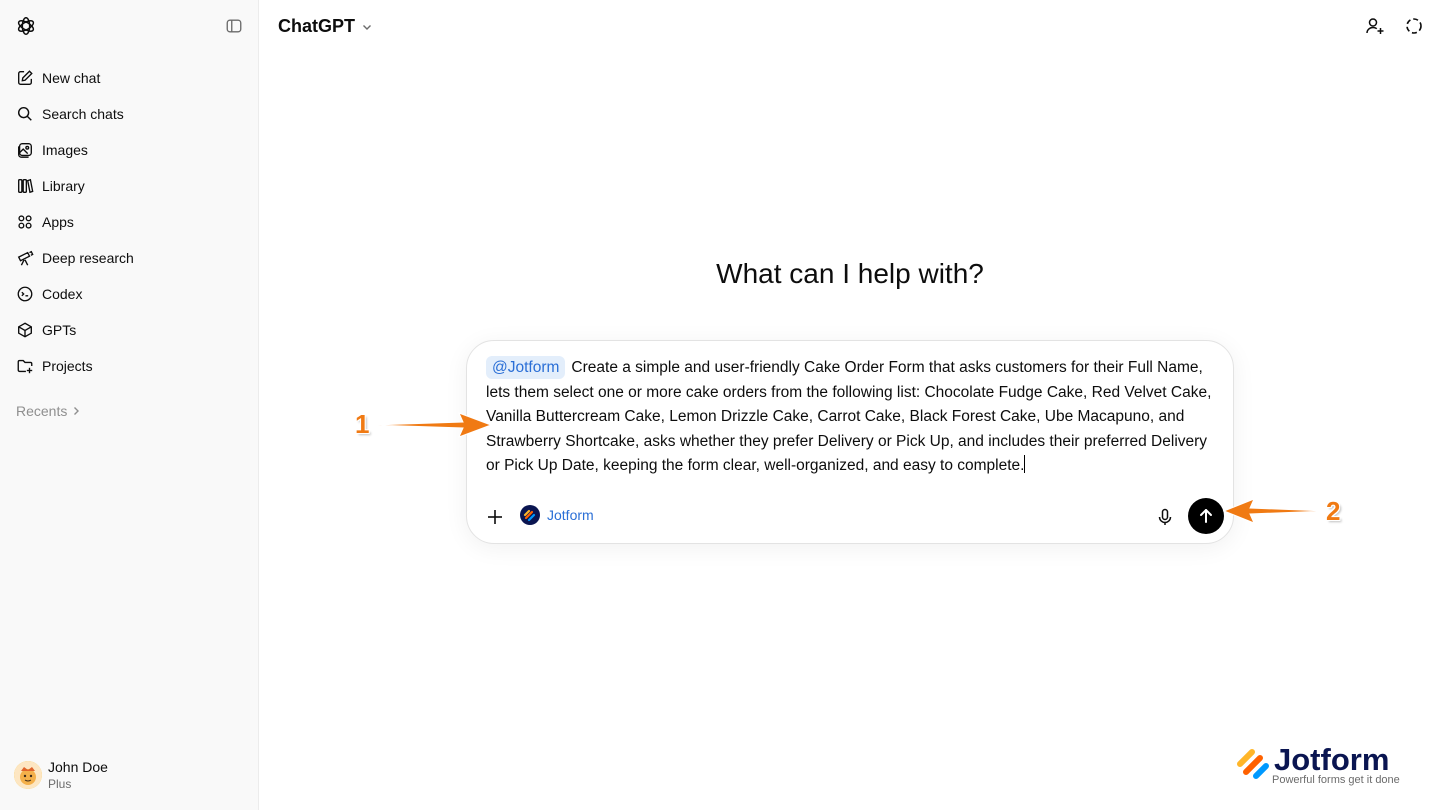 The width and height of the screenshot is (1440, 810). I want to click on model-name: ChatGPT, so click(317, 26).